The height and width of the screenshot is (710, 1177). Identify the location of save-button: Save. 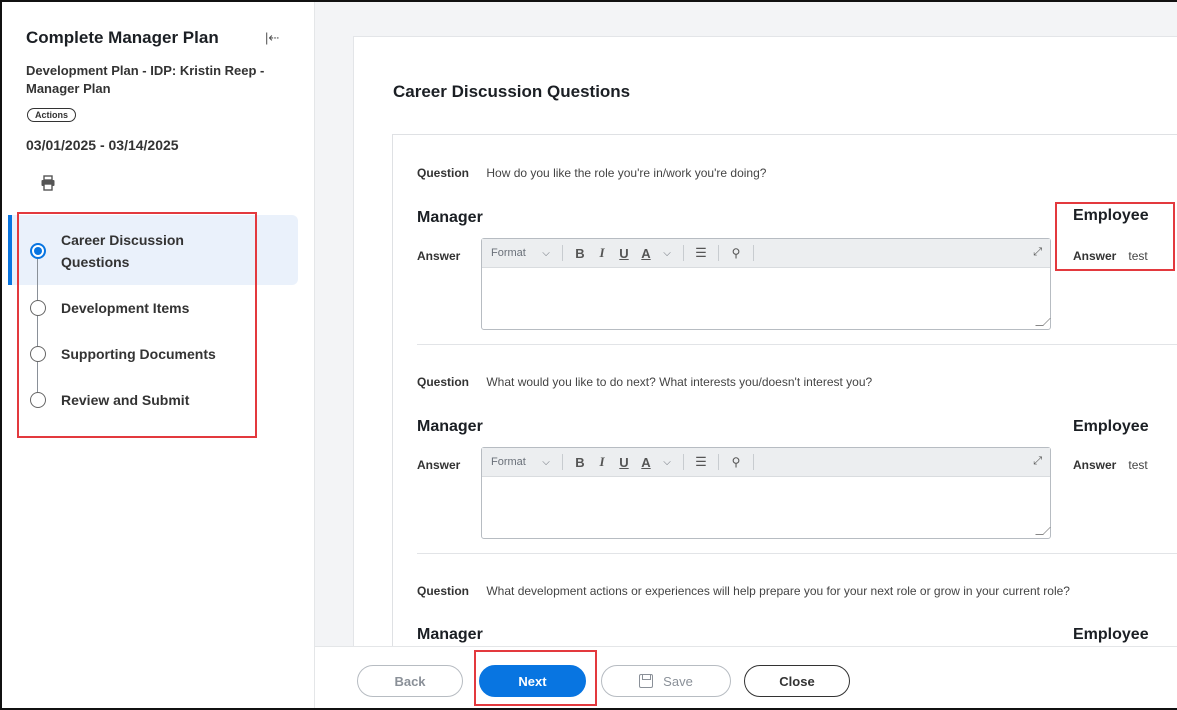
(666, 681).